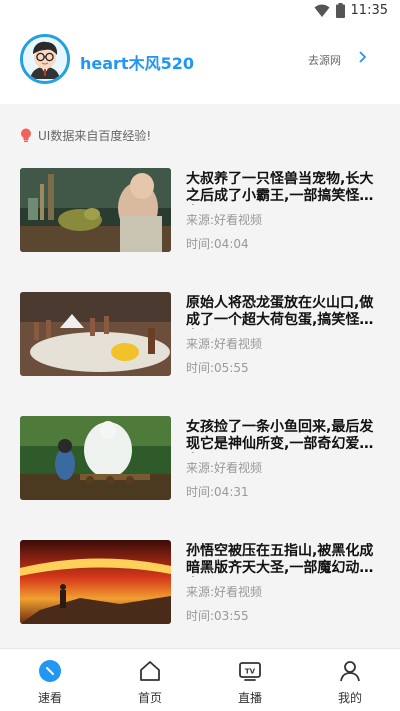 Image resolution: width=400 pixels, height=711 pixels. I want to click on tv-icon: TV, so click(250, 671).